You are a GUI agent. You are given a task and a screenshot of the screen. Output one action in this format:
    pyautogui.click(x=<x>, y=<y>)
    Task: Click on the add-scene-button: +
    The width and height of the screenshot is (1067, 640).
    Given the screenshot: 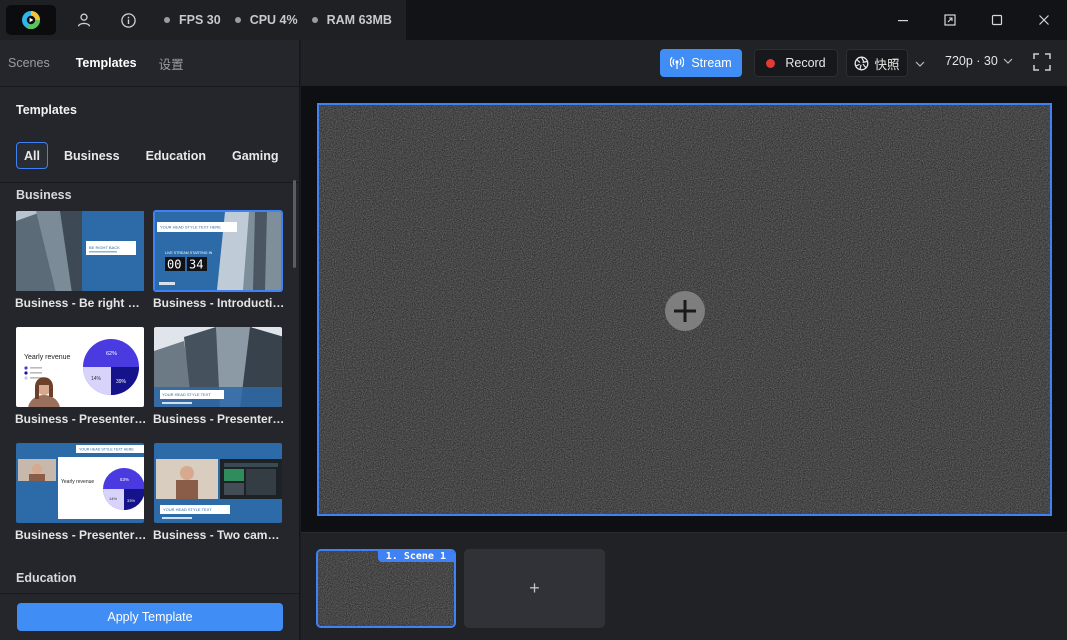 What is the action you would take?
    pyautogui.click(x=534, y=588)
    